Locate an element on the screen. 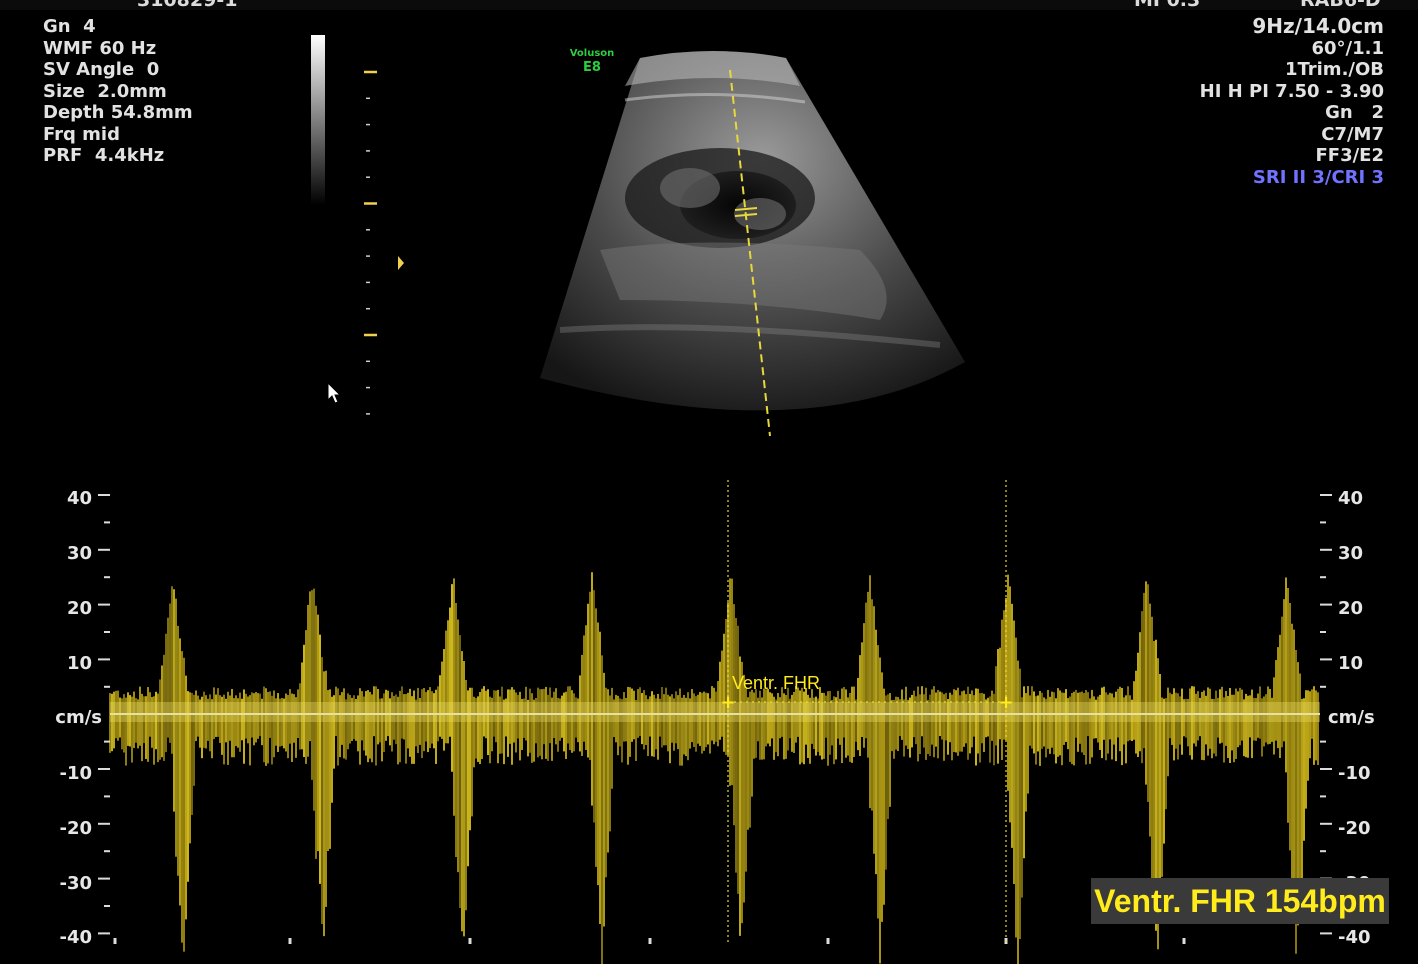 The height and width of the screenshot is (964, 1418). mouse-pointer-icon is located at coordinates (334, 393).